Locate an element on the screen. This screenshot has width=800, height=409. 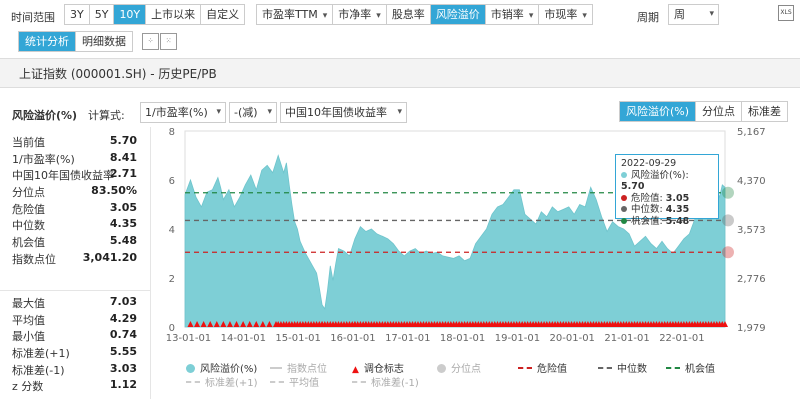
y-right-tick-label: 5,167 is located at coordinates (751, 132).